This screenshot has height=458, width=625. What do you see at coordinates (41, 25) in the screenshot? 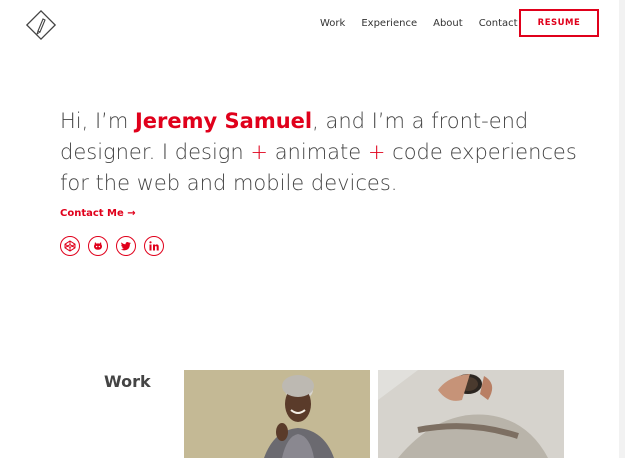
I see `logo-icon` at bounding box center [41, 25].